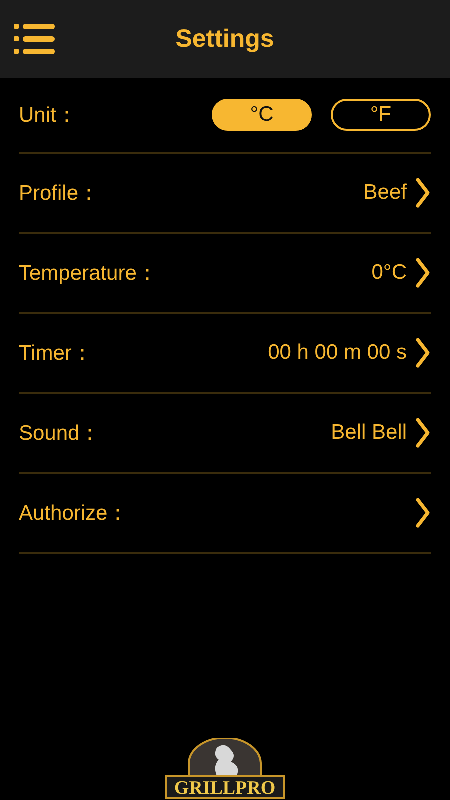  I want to click on setting-value: 00 h 00 m 00 s, so click(337, 353).